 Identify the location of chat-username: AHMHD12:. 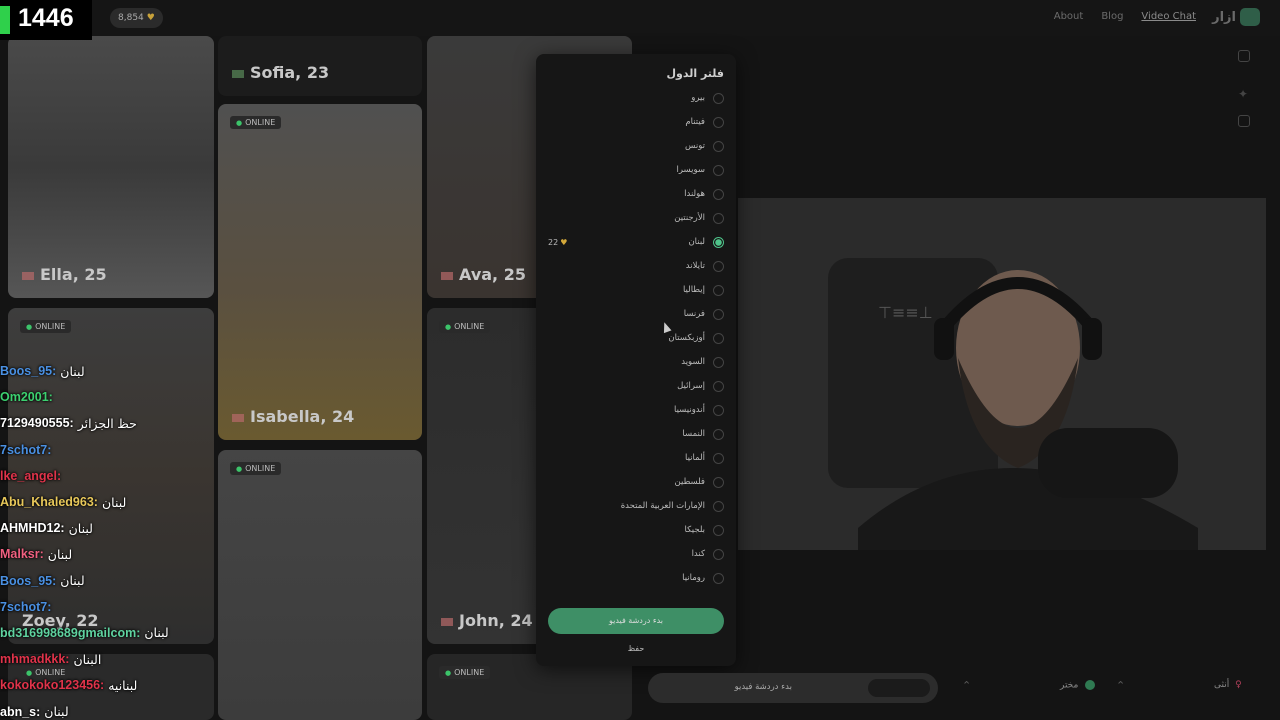
(32, 528).